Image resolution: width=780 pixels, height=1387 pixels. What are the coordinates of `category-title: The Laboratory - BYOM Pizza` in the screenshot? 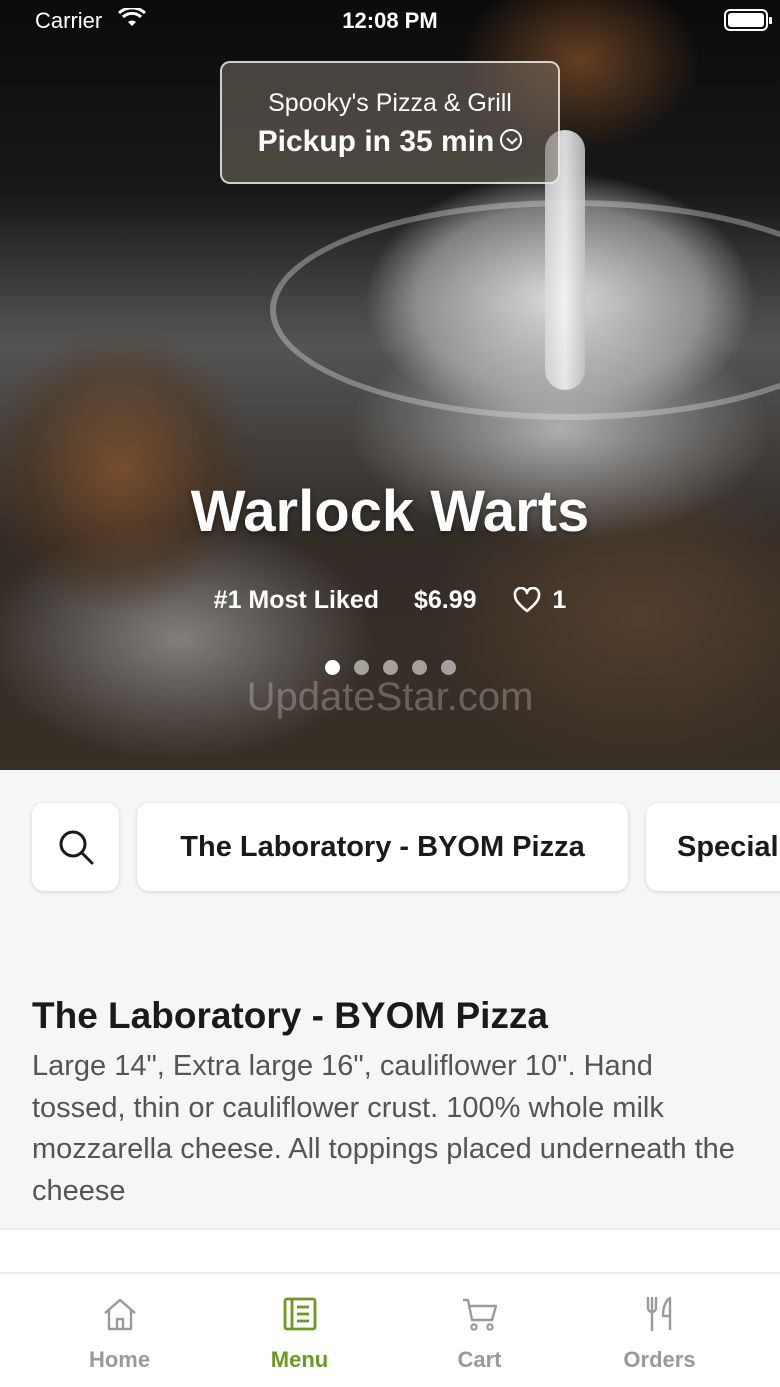 It's located at (290, 1015).